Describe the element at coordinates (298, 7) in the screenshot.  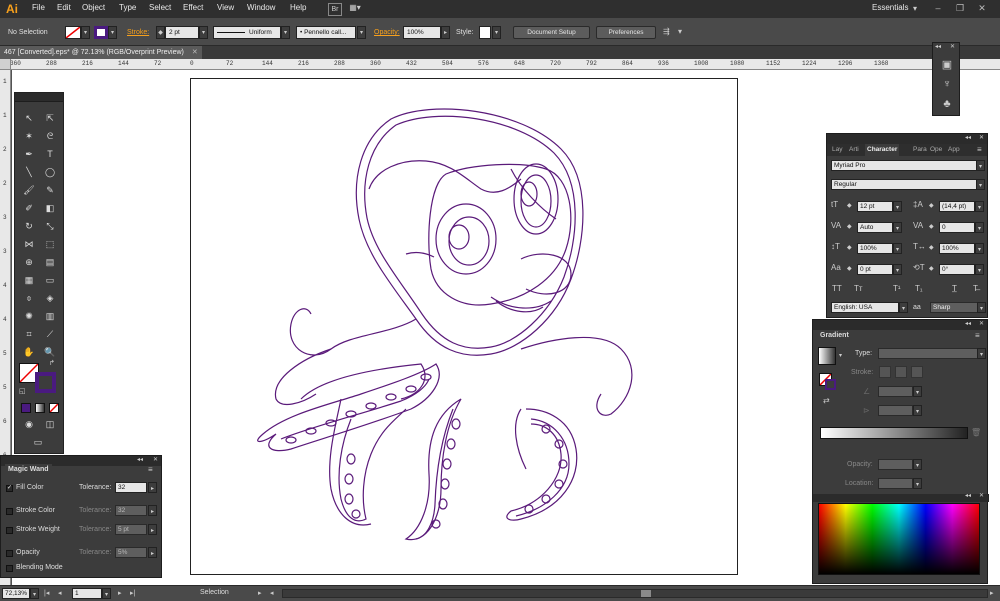
I see `menu-help: Help` at that location.